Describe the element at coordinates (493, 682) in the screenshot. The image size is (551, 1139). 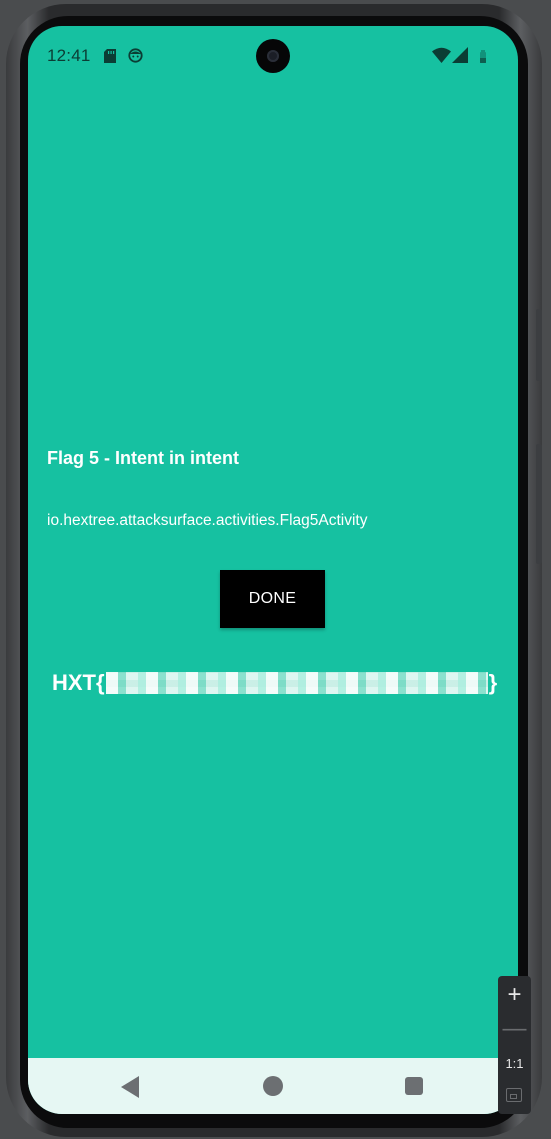
I see `flag-suffix: }` at that location.